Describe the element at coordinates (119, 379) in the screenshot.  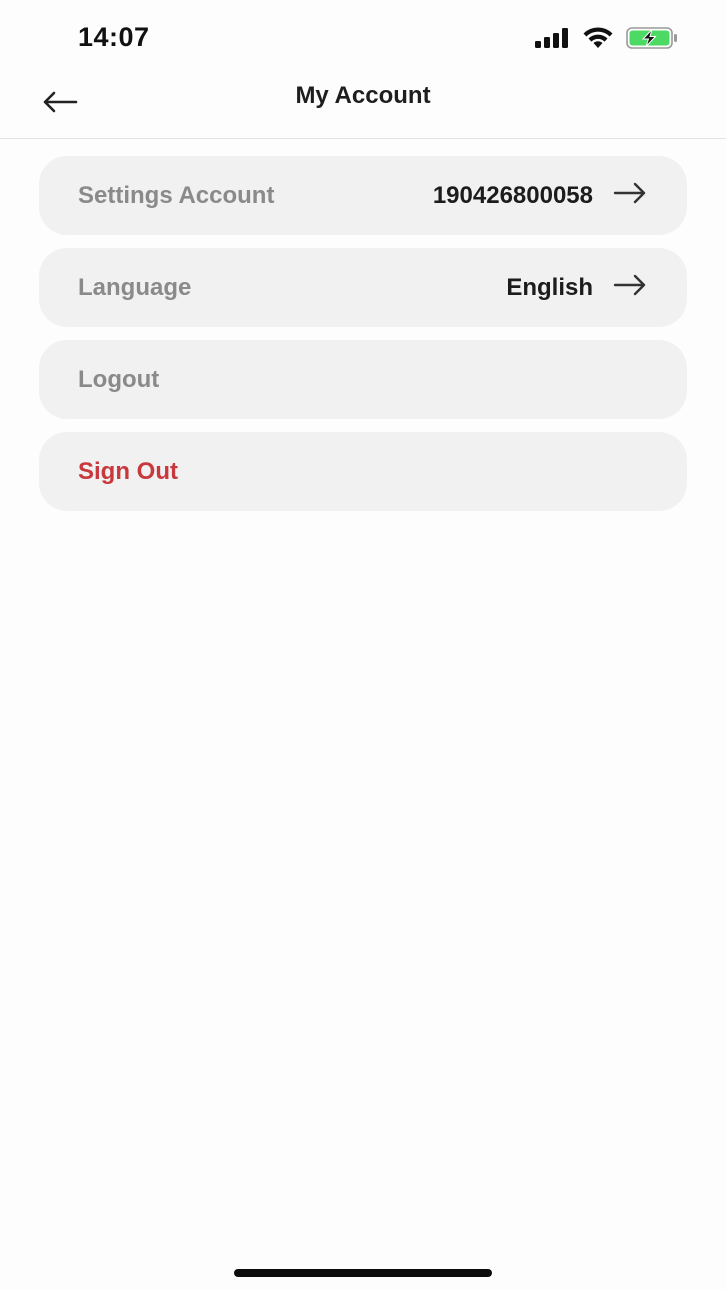
I see `logout-label: Logout` at that location.